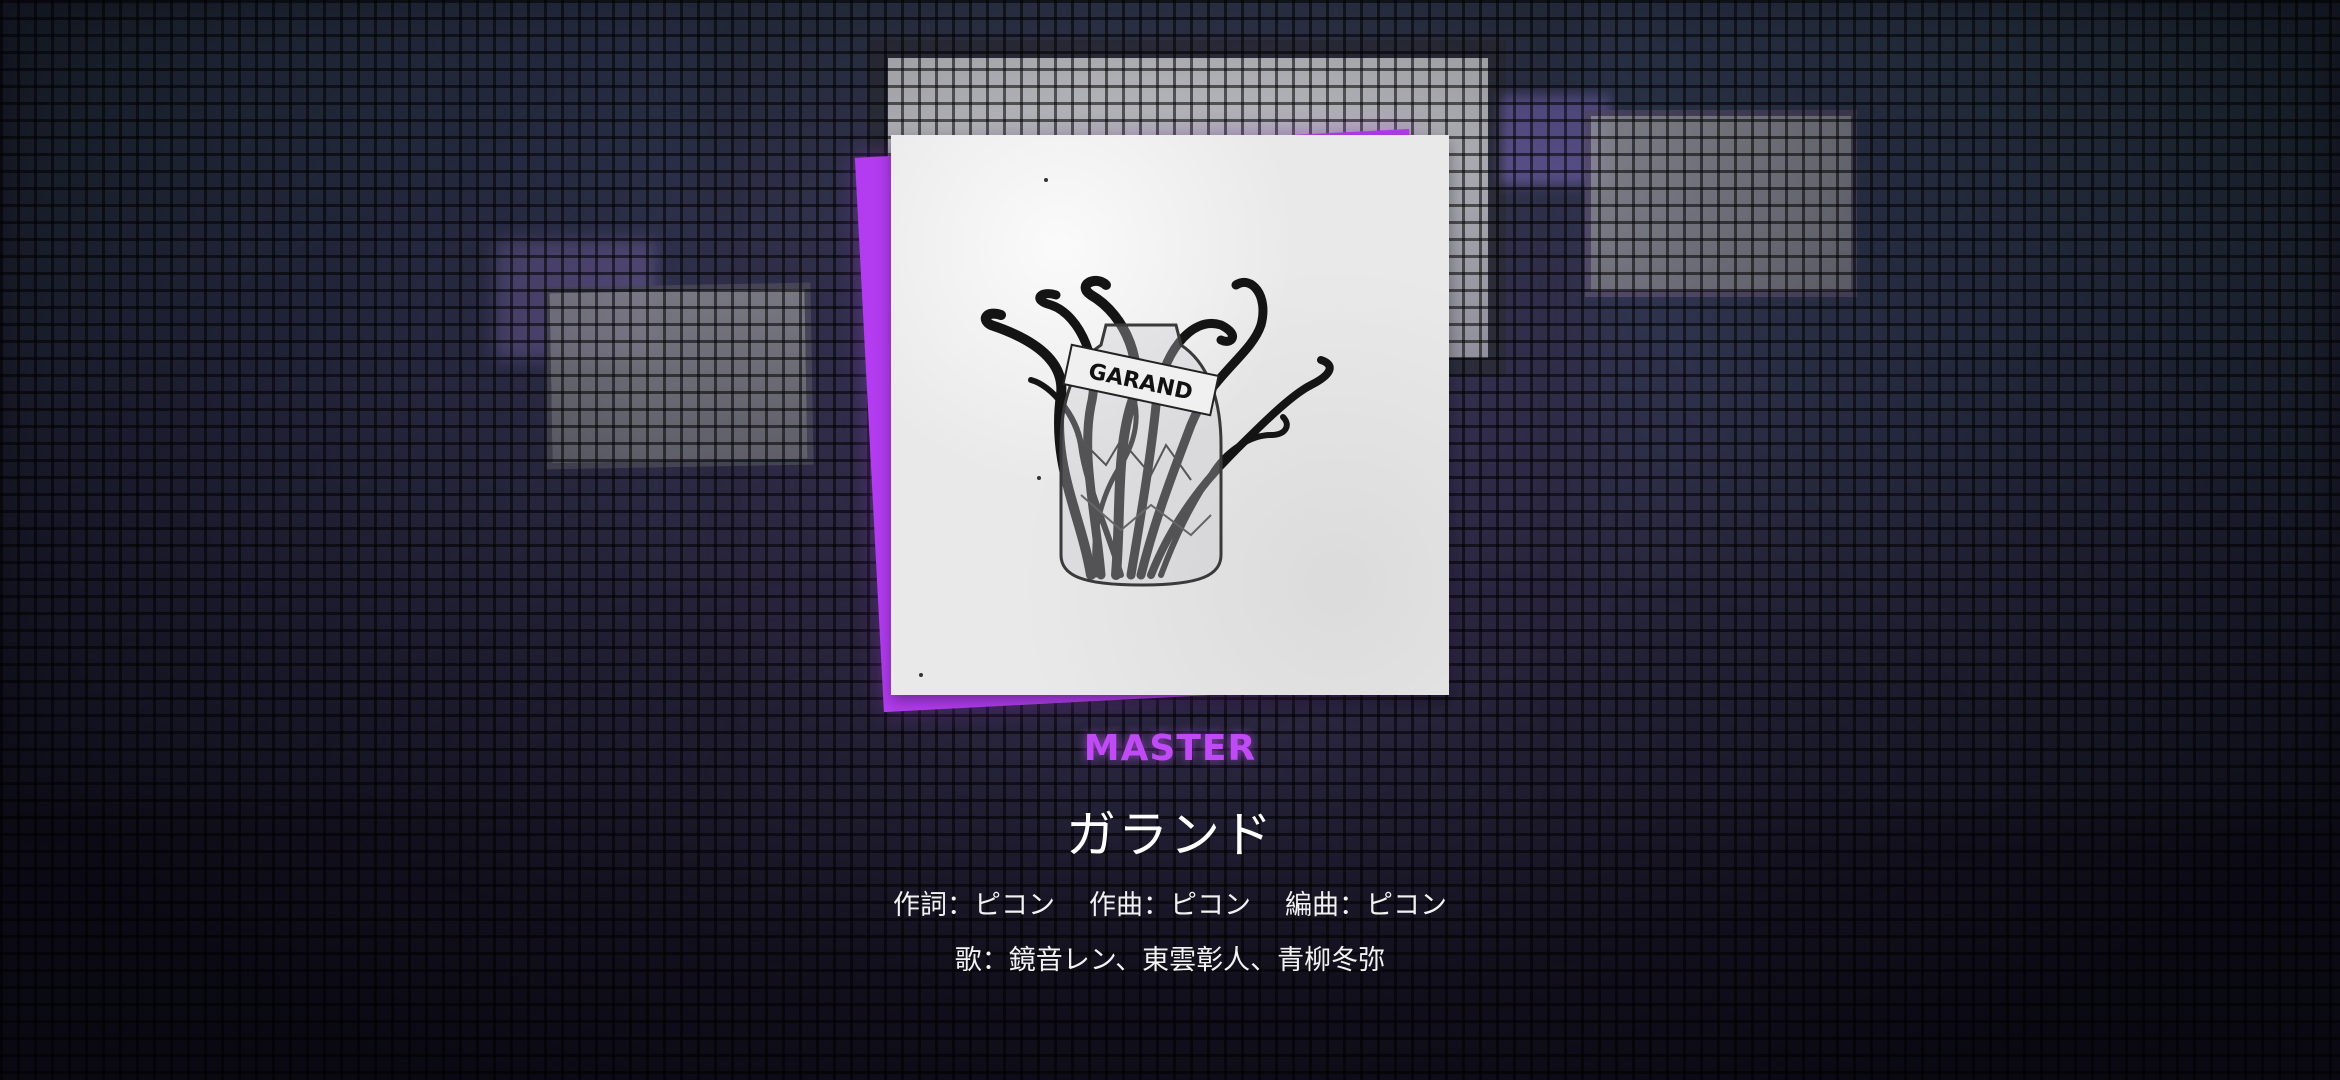  I want to click on lyricist-credit: 作詞：ピコン, so click(974, 905).